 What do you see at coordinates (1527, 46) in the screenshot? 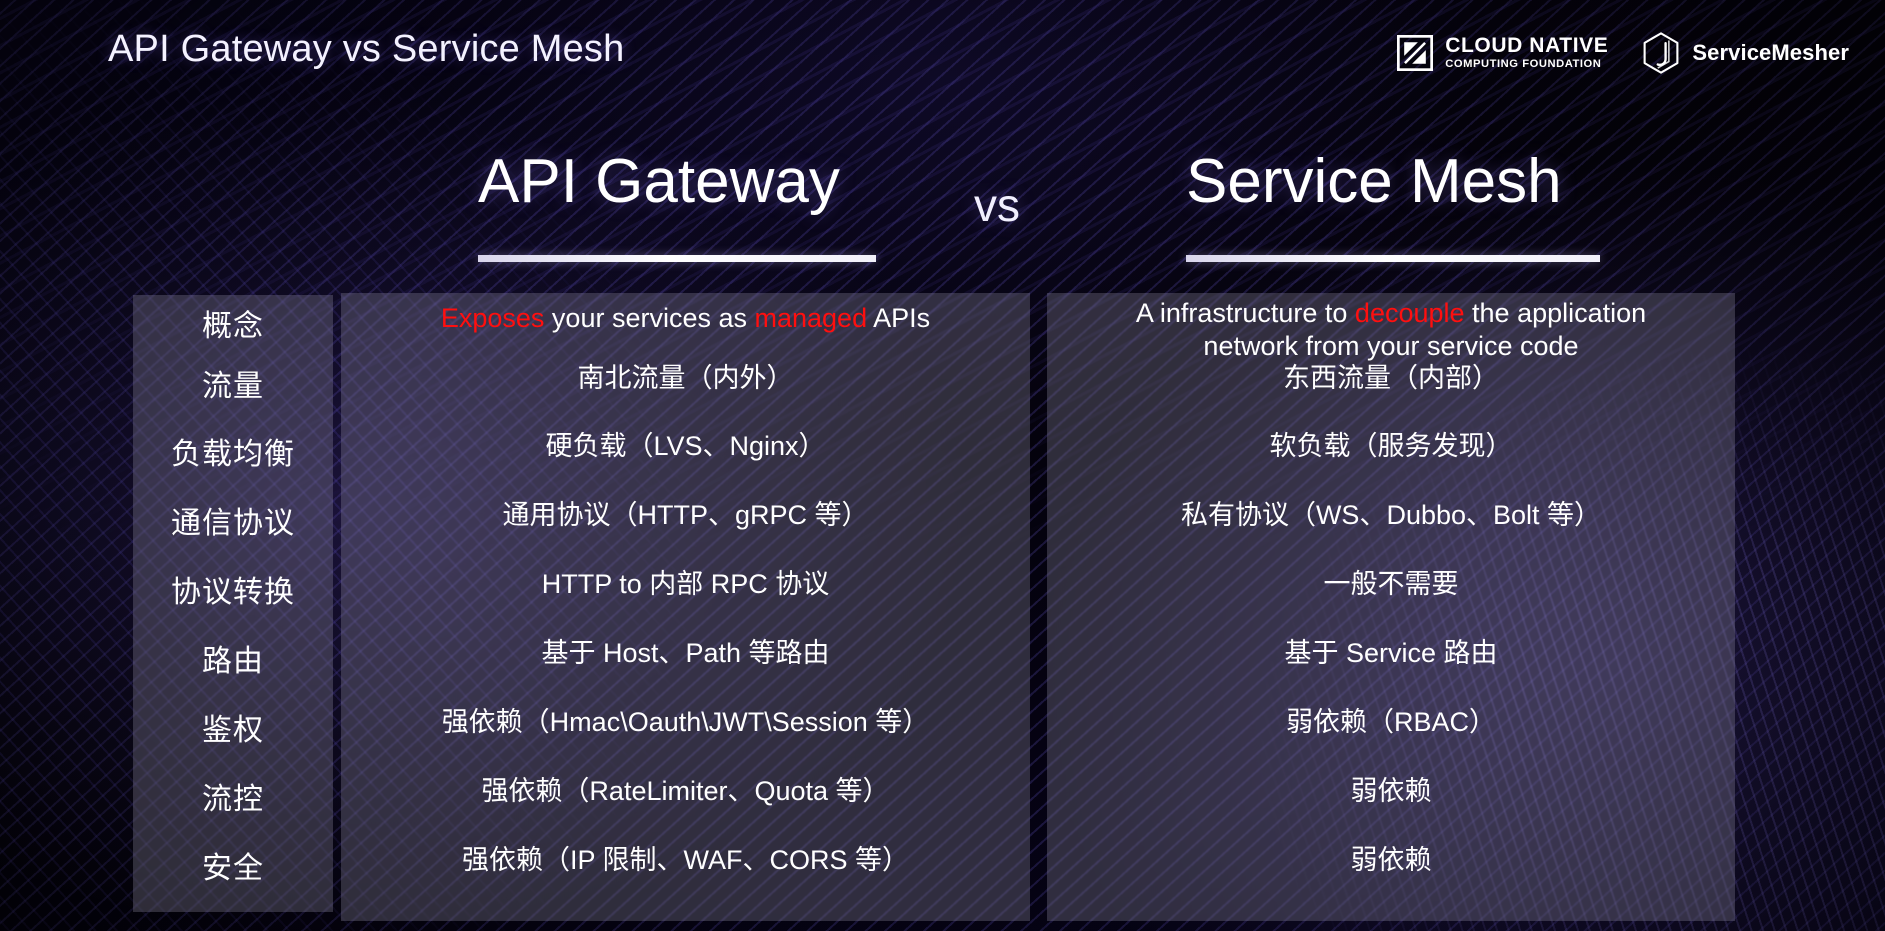
I see `cncf-line1: CLOUD NATIVE` at bounding box center [1527, 46].